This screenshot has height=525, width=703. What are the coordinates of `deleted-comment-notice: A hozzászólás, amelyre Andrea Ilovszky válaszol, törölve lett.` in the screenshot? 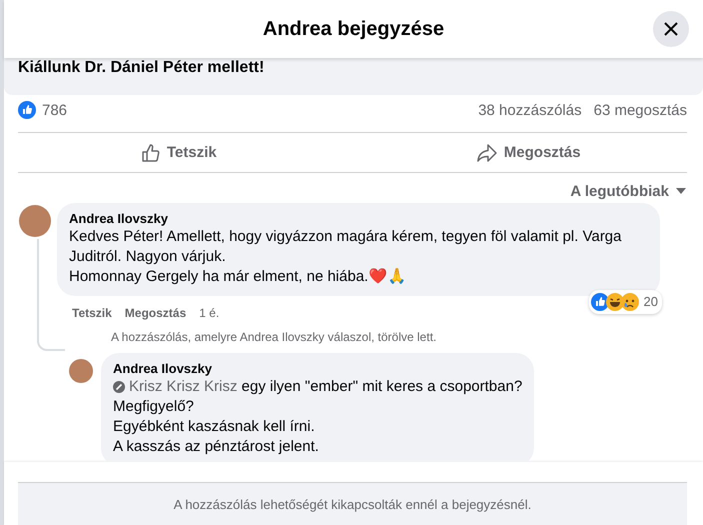 It's located at (274, 337).